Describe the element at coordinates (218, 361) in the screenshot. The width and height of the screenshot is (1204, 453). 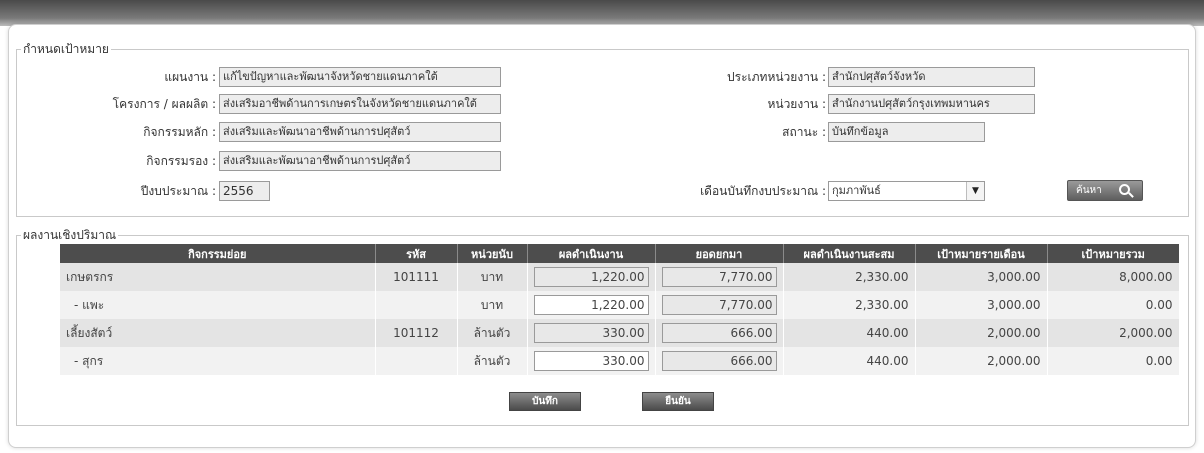
I see `activity-name: - สุกร` at that location.